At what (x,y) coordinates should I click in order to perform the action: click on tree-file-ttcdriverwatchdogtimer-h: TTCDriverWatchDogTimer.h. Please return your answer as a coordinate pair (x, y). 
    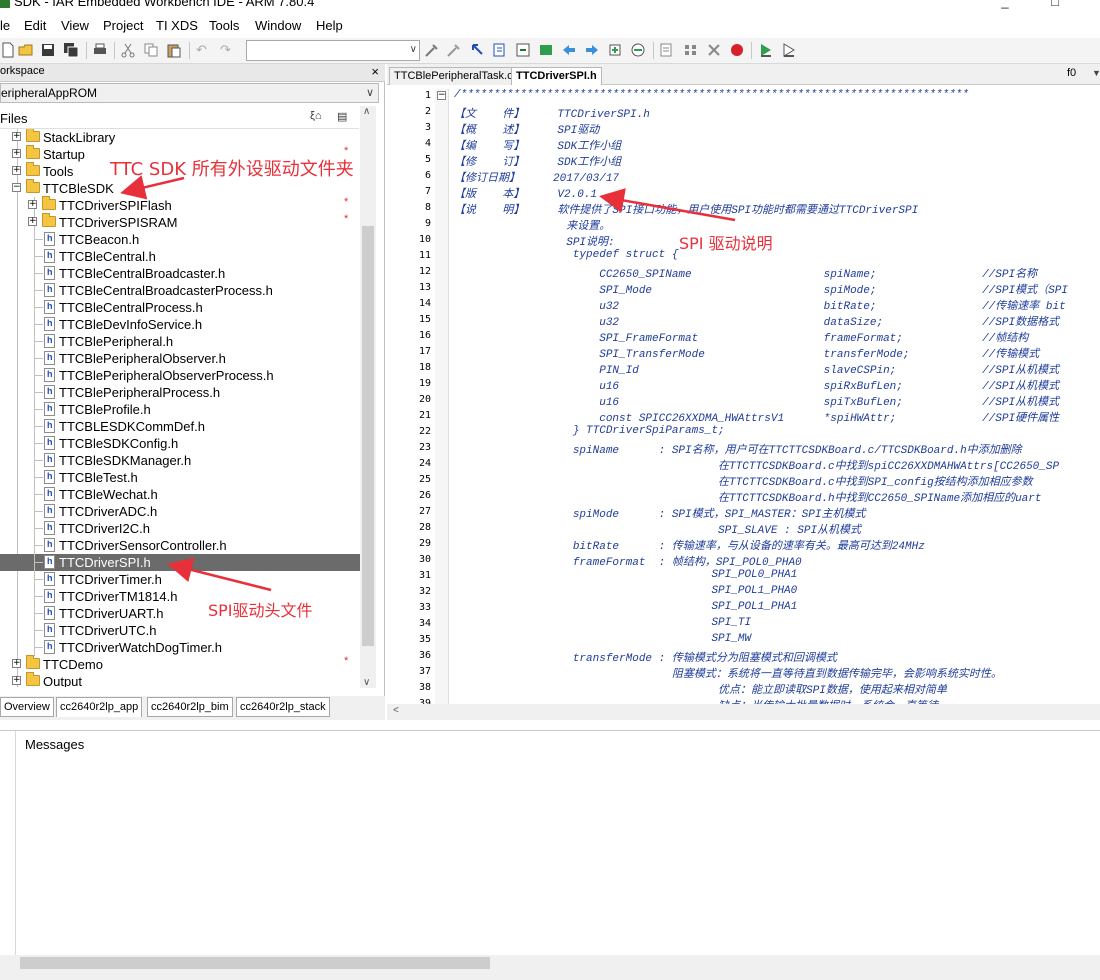
    Looking at the image, I should click on (180, 647).